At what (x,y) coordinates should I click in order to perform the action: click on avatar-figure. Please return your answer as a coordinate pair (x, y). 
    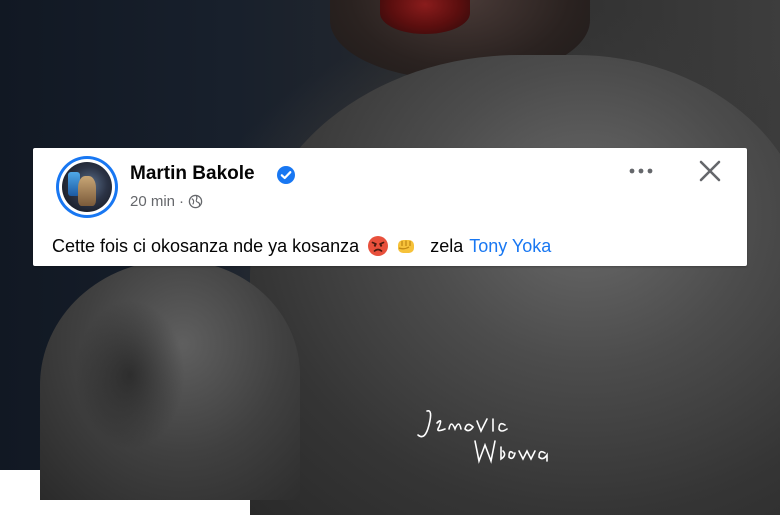
    Looking at the image, I should click on (87, 191).